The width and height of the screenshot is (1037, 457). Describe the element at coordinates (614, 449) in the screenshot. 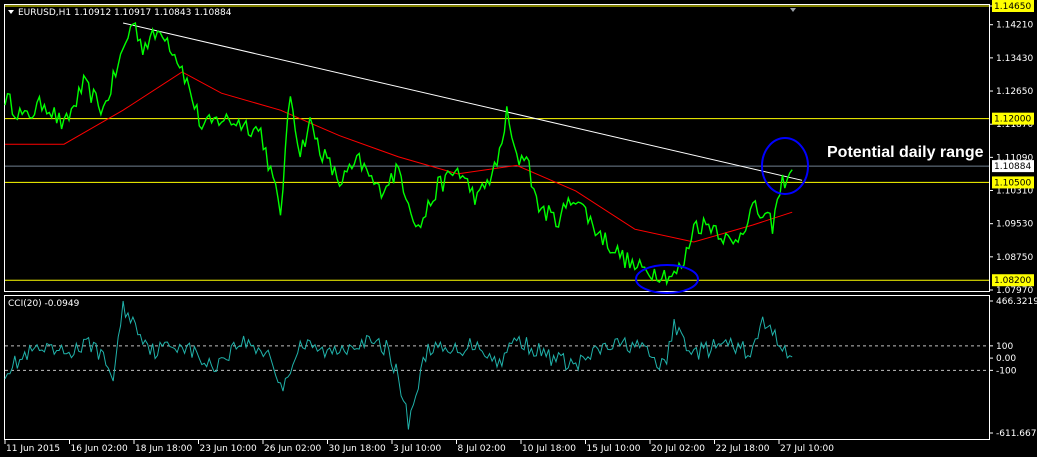

I see `time-tick-label: 15 Jul 10:00` at that location.